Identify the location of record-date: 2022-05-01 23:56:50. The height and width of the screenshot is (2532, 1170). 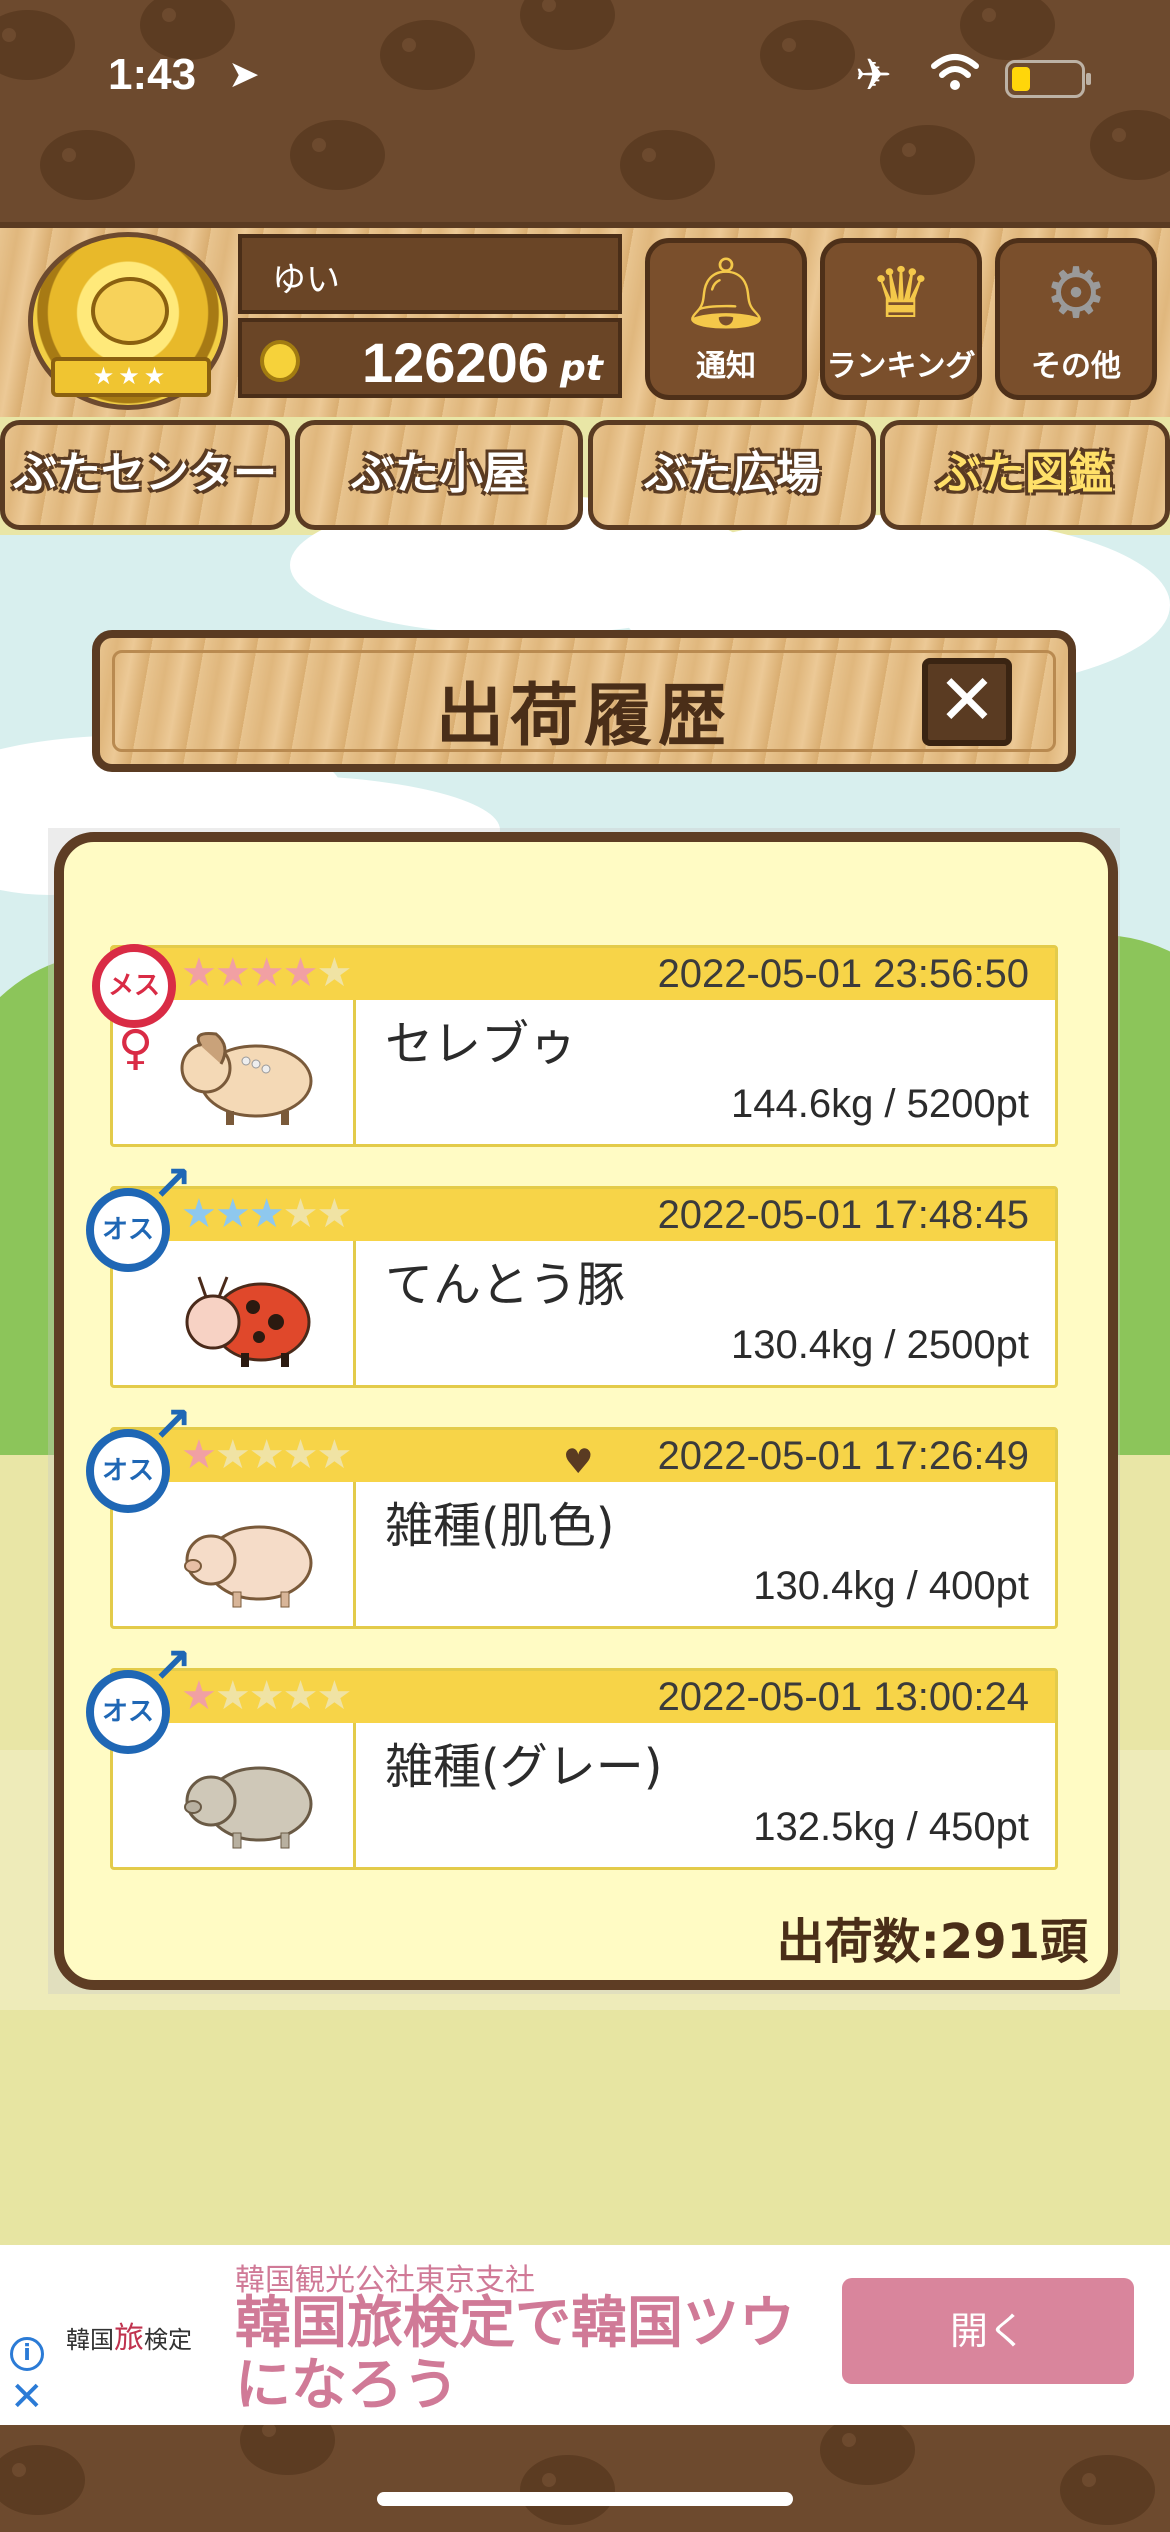
(843, 974).